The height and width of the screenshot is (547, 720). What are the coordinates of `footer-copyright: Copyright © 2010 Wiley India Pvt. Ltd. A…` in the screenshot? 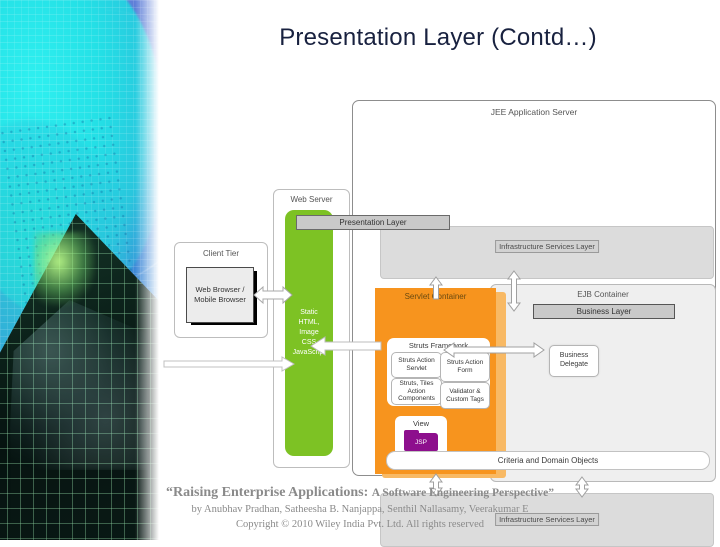 It's located at (360, 525).